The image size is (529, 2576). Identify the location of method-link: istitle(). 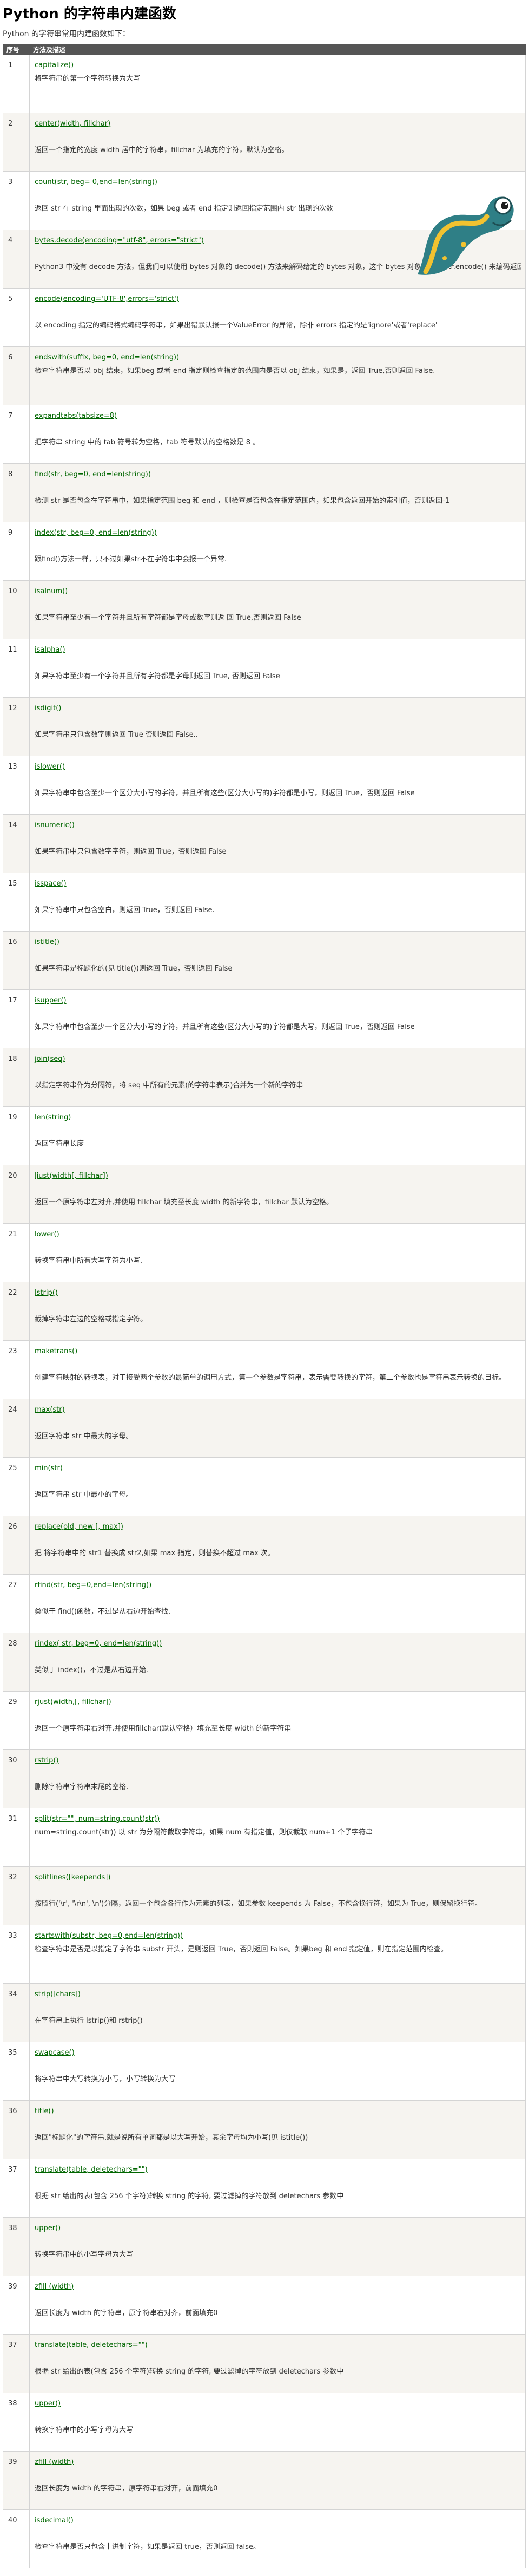
(47, 942).